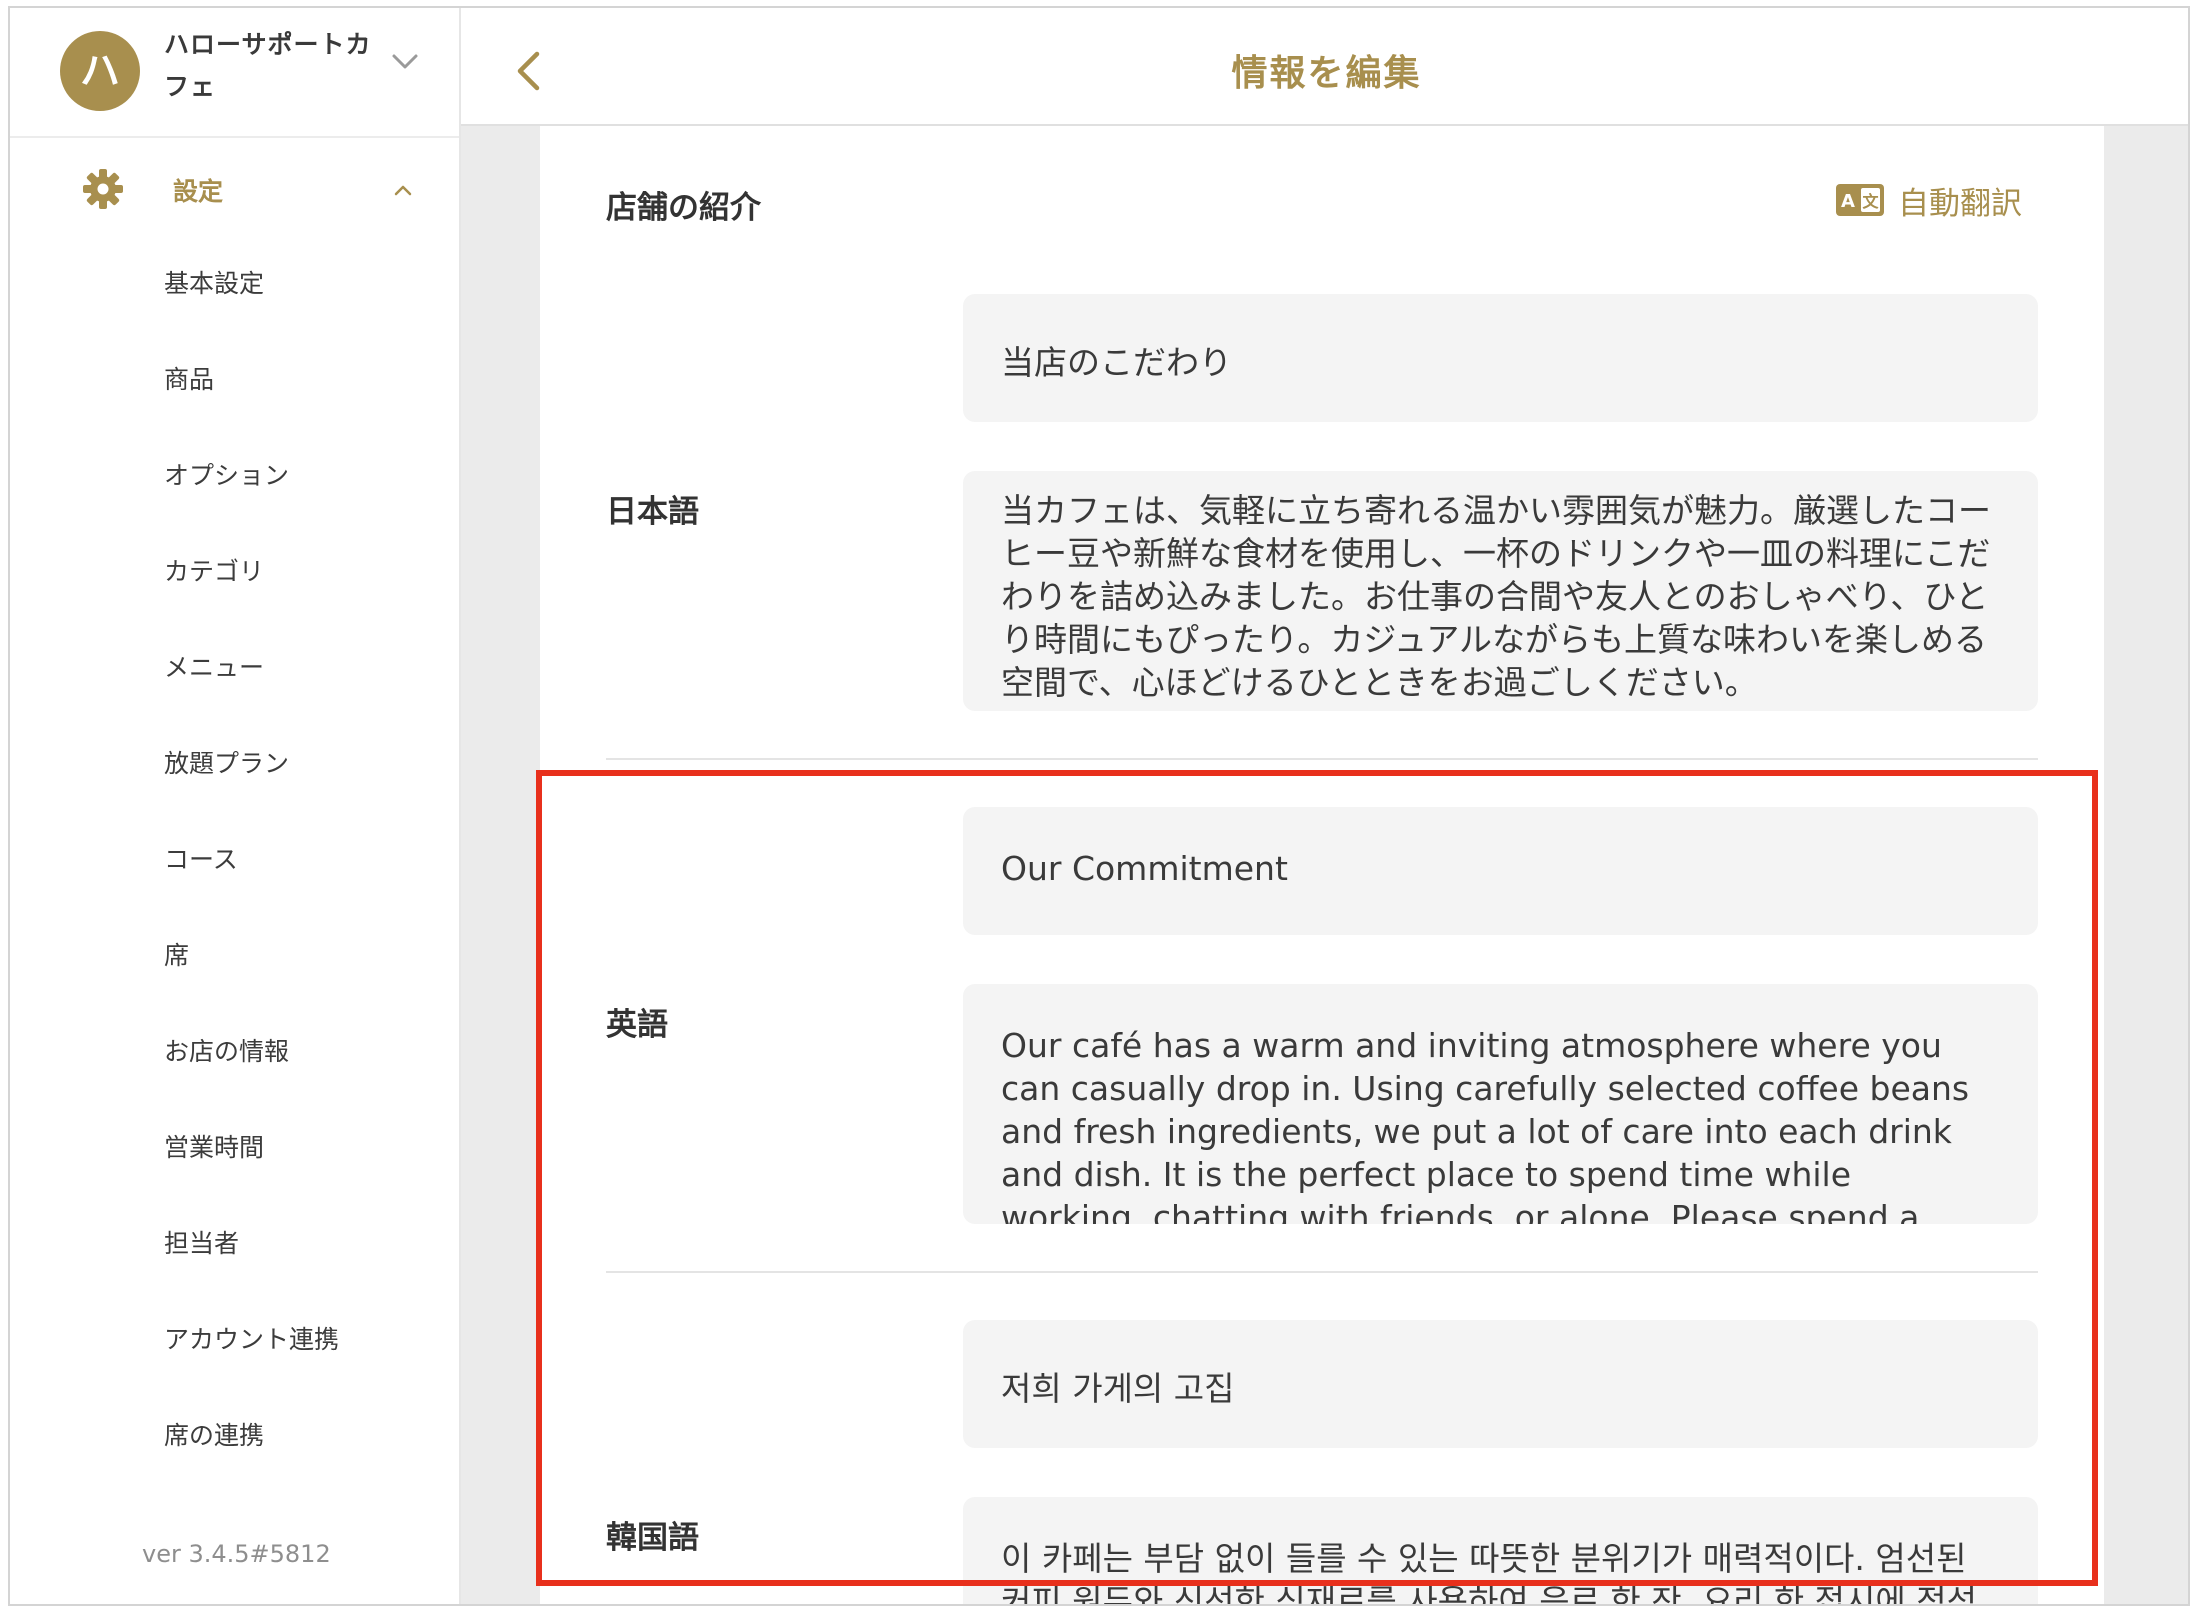 The image size is (2198, 1612). What do you see at coordinates (683, 208) in the screenshot?
I see `section-title: 店舗の紹介` at bounding box center [683, 208].